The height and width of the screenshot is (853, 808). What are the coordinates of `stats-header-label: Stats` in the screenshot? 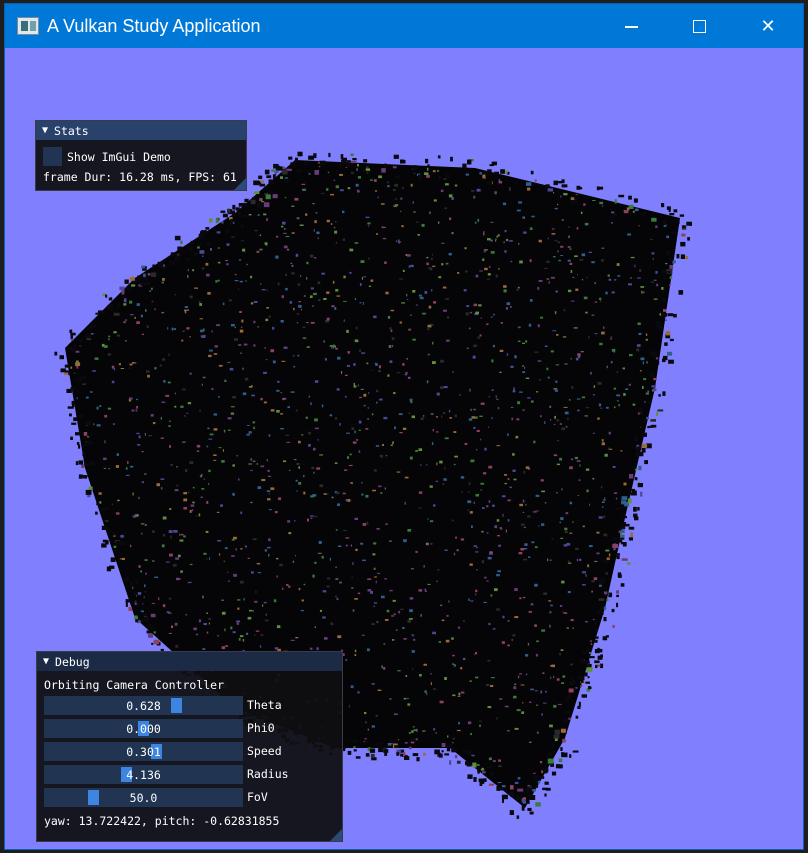 It's located at (71, 130).